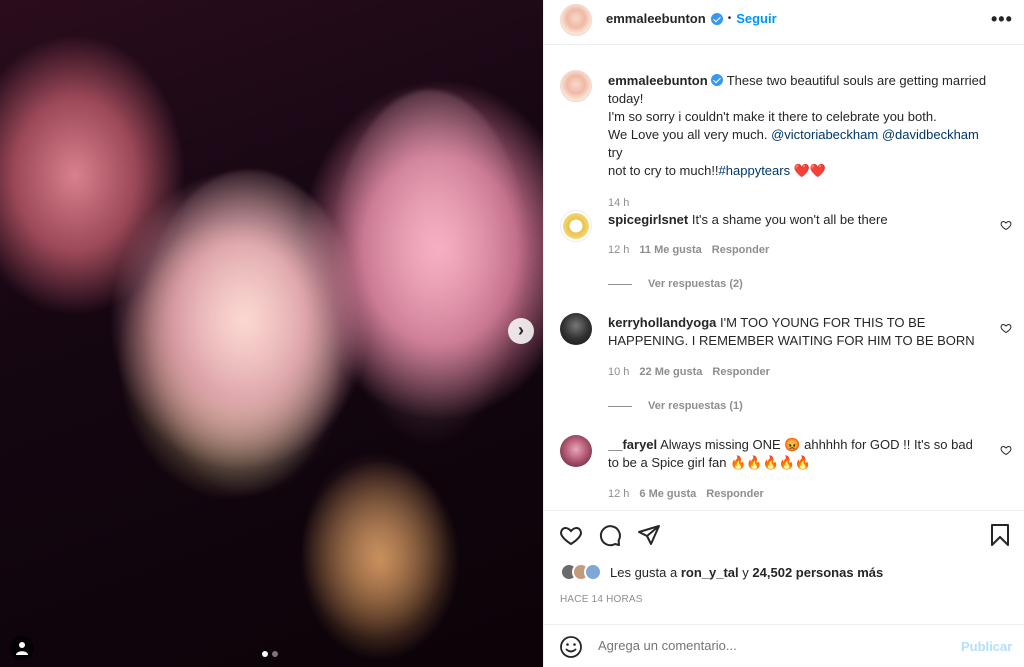  I want to click on heart-emoji: ❤️❤️, so click(810, 170).